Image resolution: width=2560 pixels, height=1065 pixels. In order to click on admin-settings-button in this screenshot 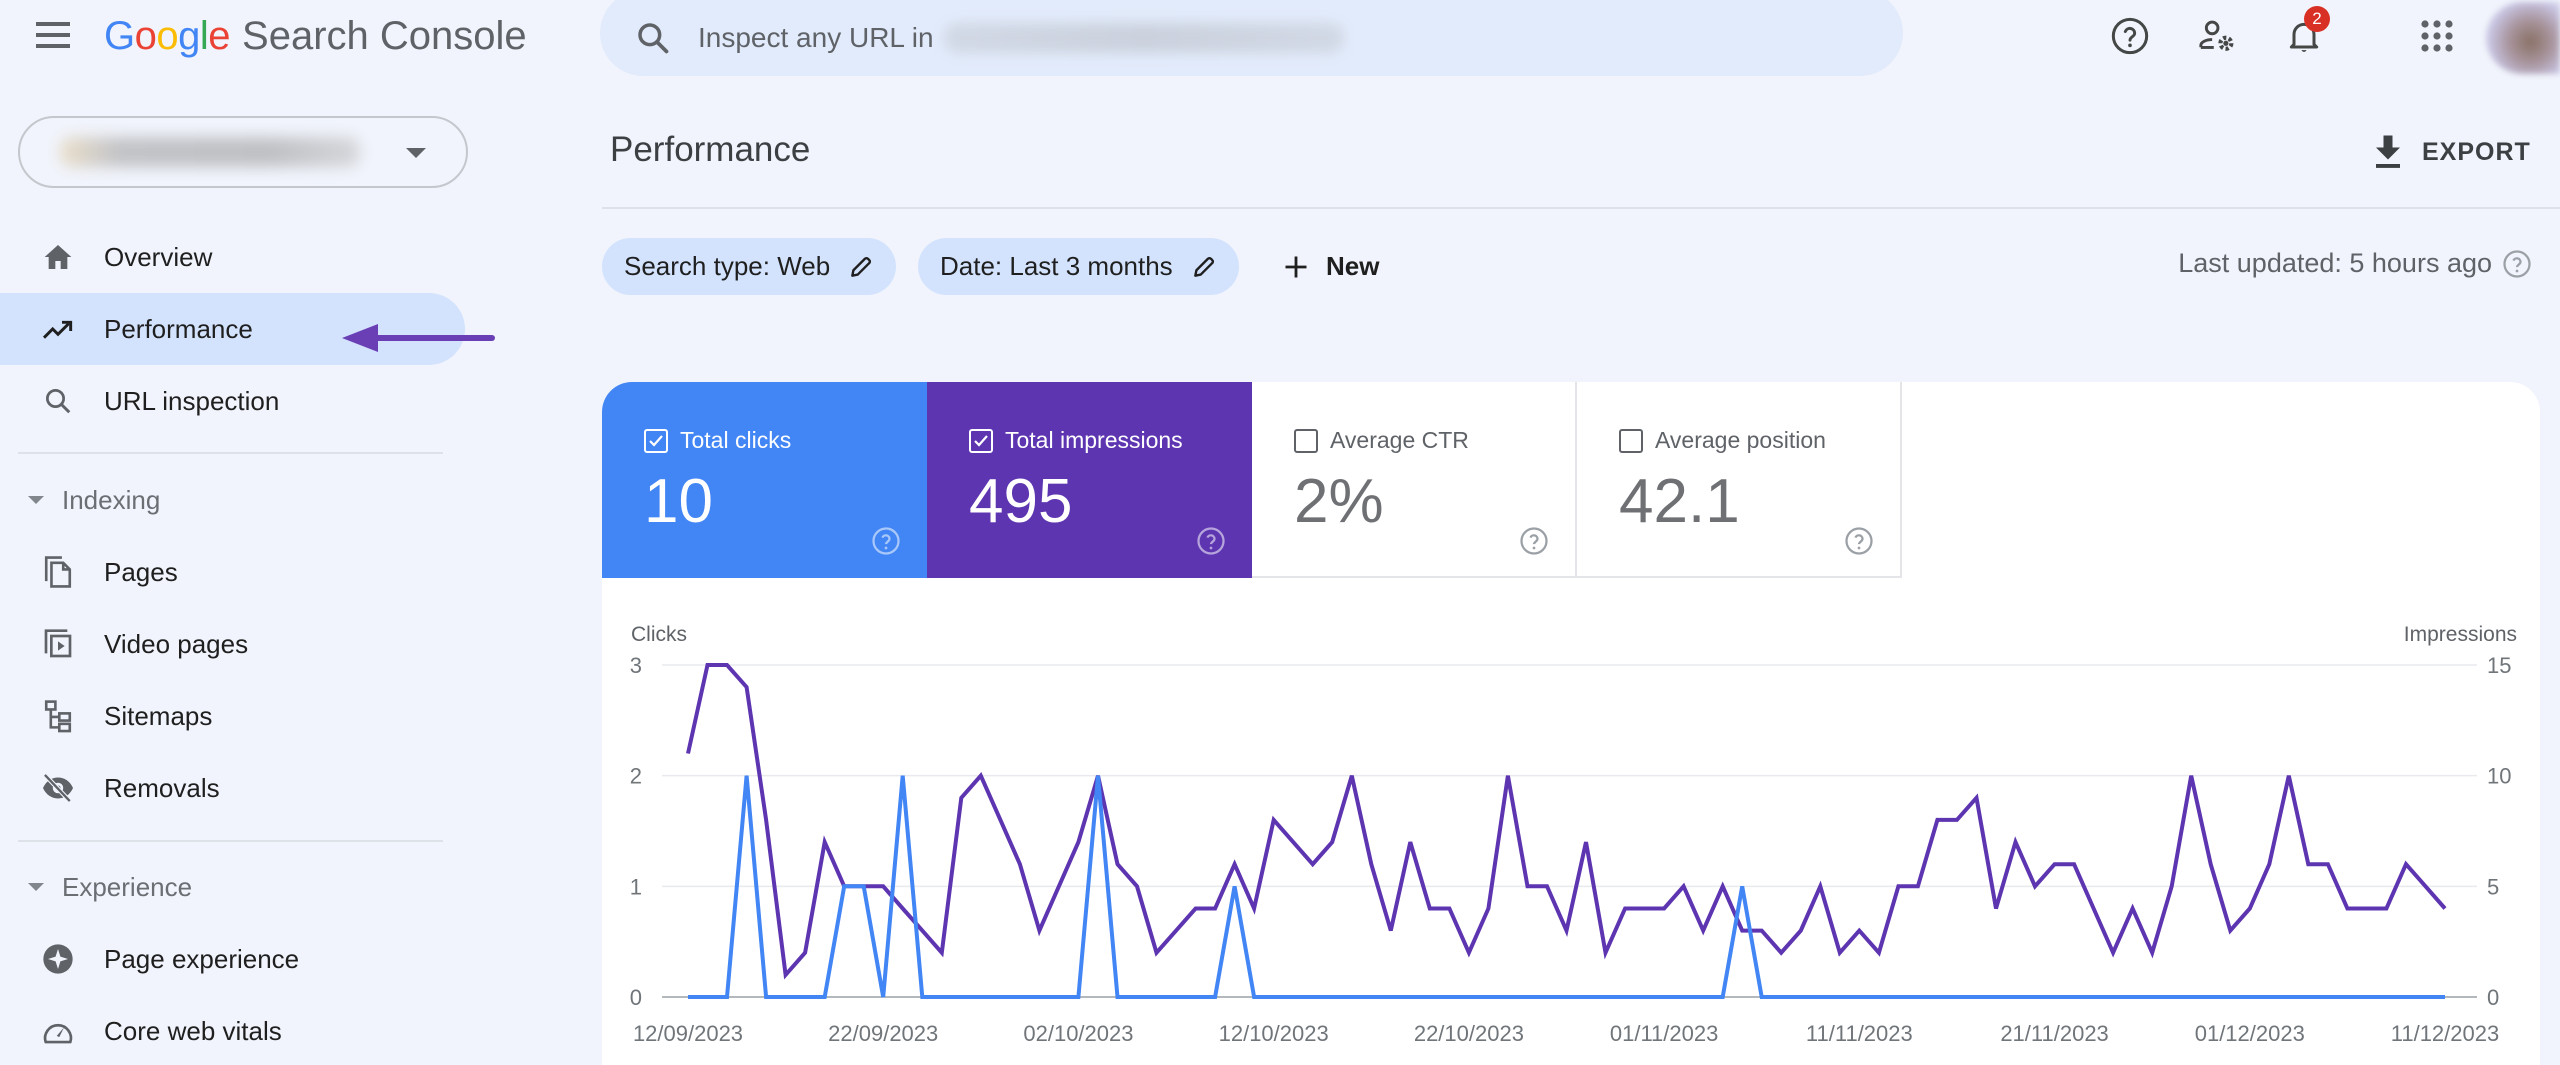, I will do `click(2217, 36)`.